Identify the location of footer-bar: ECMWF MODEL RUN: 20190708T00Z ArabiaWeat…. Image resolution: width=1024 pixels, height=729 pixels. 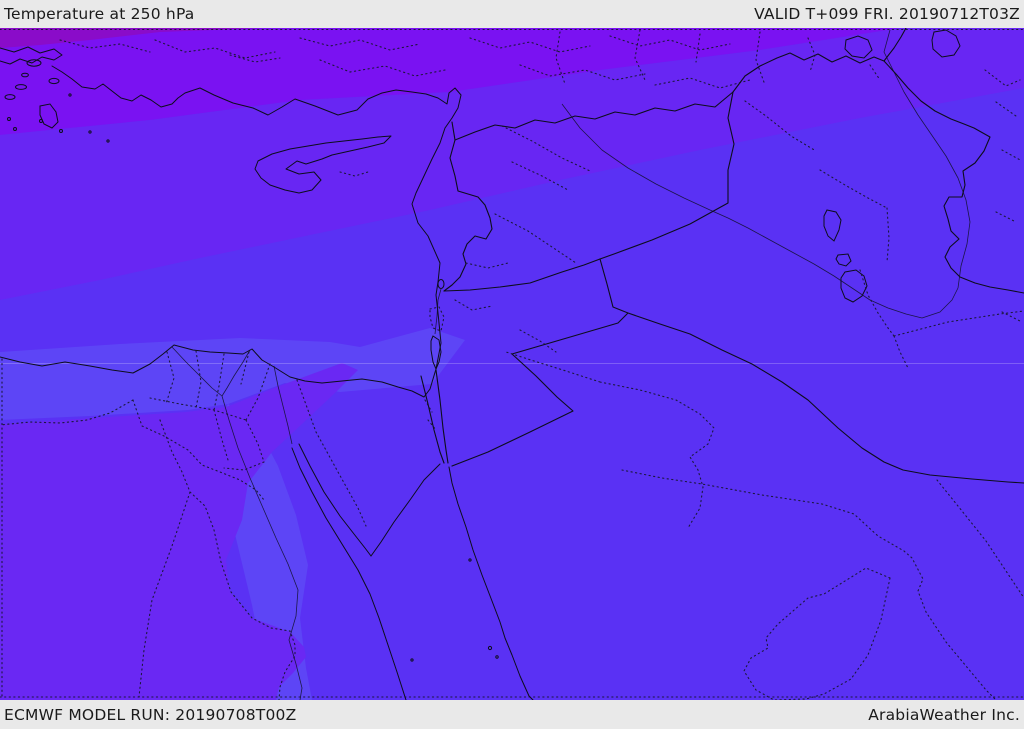
(512, 714).